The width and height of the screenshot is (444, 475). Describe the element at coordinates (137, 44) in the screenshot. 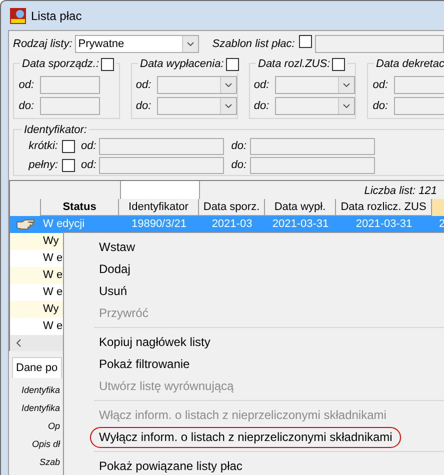

I see `list-type-combo: Prywatne` at that location.